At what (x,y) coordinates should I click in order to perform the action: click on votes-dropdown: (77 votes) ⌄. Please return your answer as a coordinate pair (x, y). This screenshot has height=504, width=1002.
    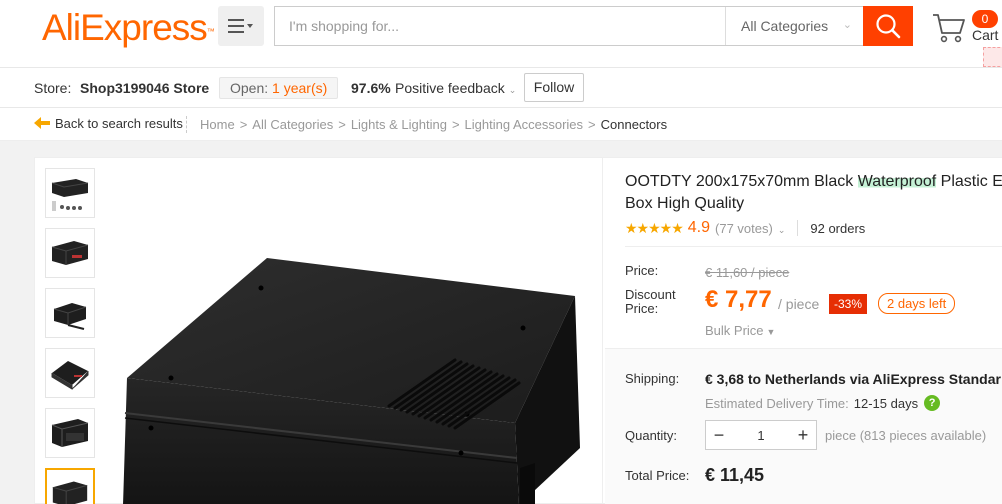
    Looking at the image, I should click on (750, 228).